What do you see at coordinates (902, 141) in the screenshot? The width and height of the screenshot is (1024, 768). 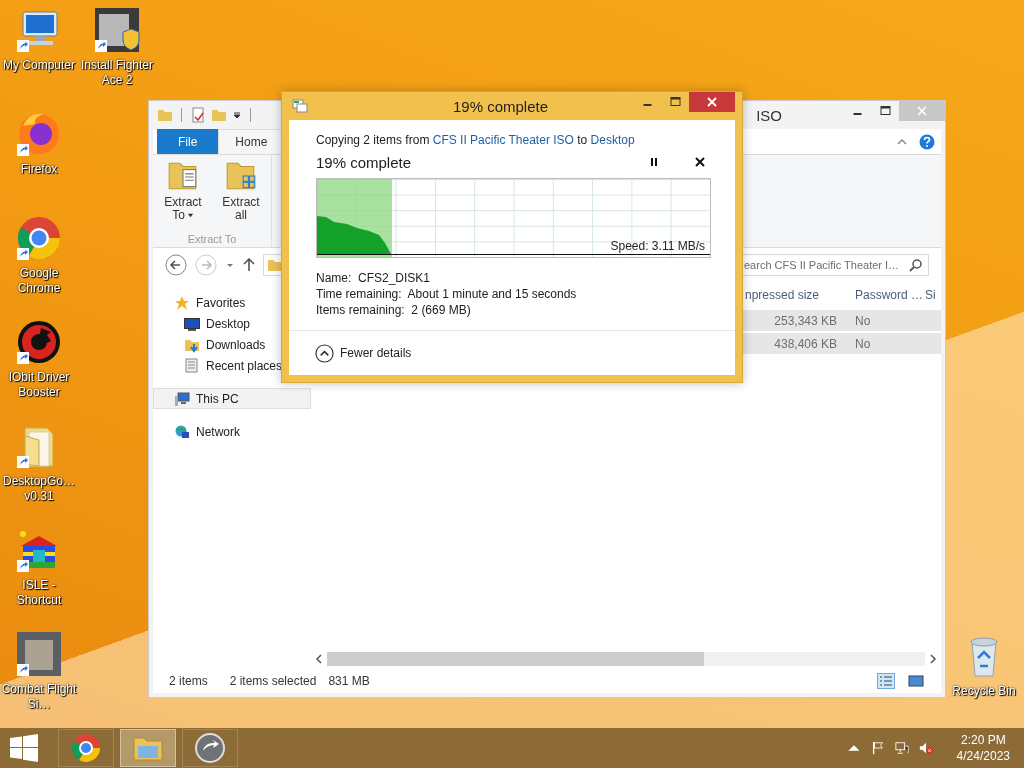 I see `collapse-ribbon-icon` at bounding box center [902, 141].